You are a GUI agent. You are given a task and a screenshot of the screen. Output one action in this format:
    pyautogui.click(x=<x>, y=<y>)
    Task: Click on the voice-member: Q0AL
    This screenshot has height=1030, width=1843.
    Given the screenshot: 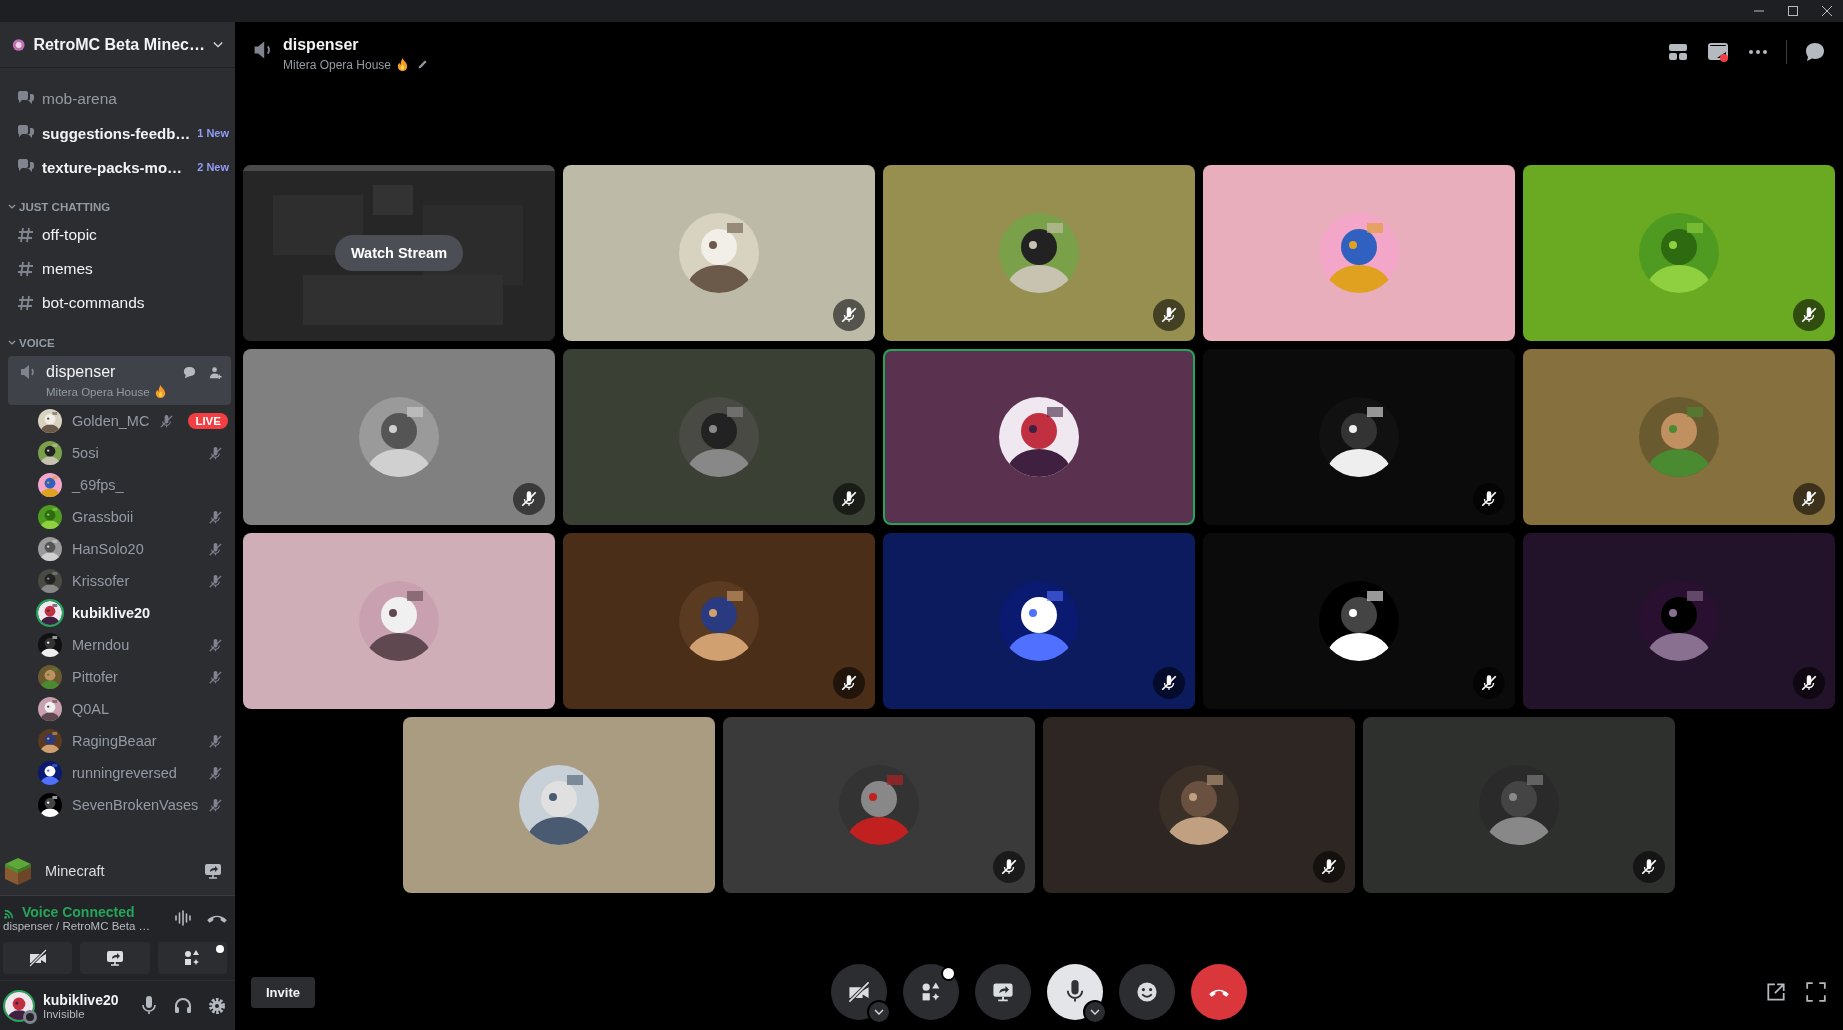 What is the action you would take?
    pyautogui.click(x=119, y=709)
    